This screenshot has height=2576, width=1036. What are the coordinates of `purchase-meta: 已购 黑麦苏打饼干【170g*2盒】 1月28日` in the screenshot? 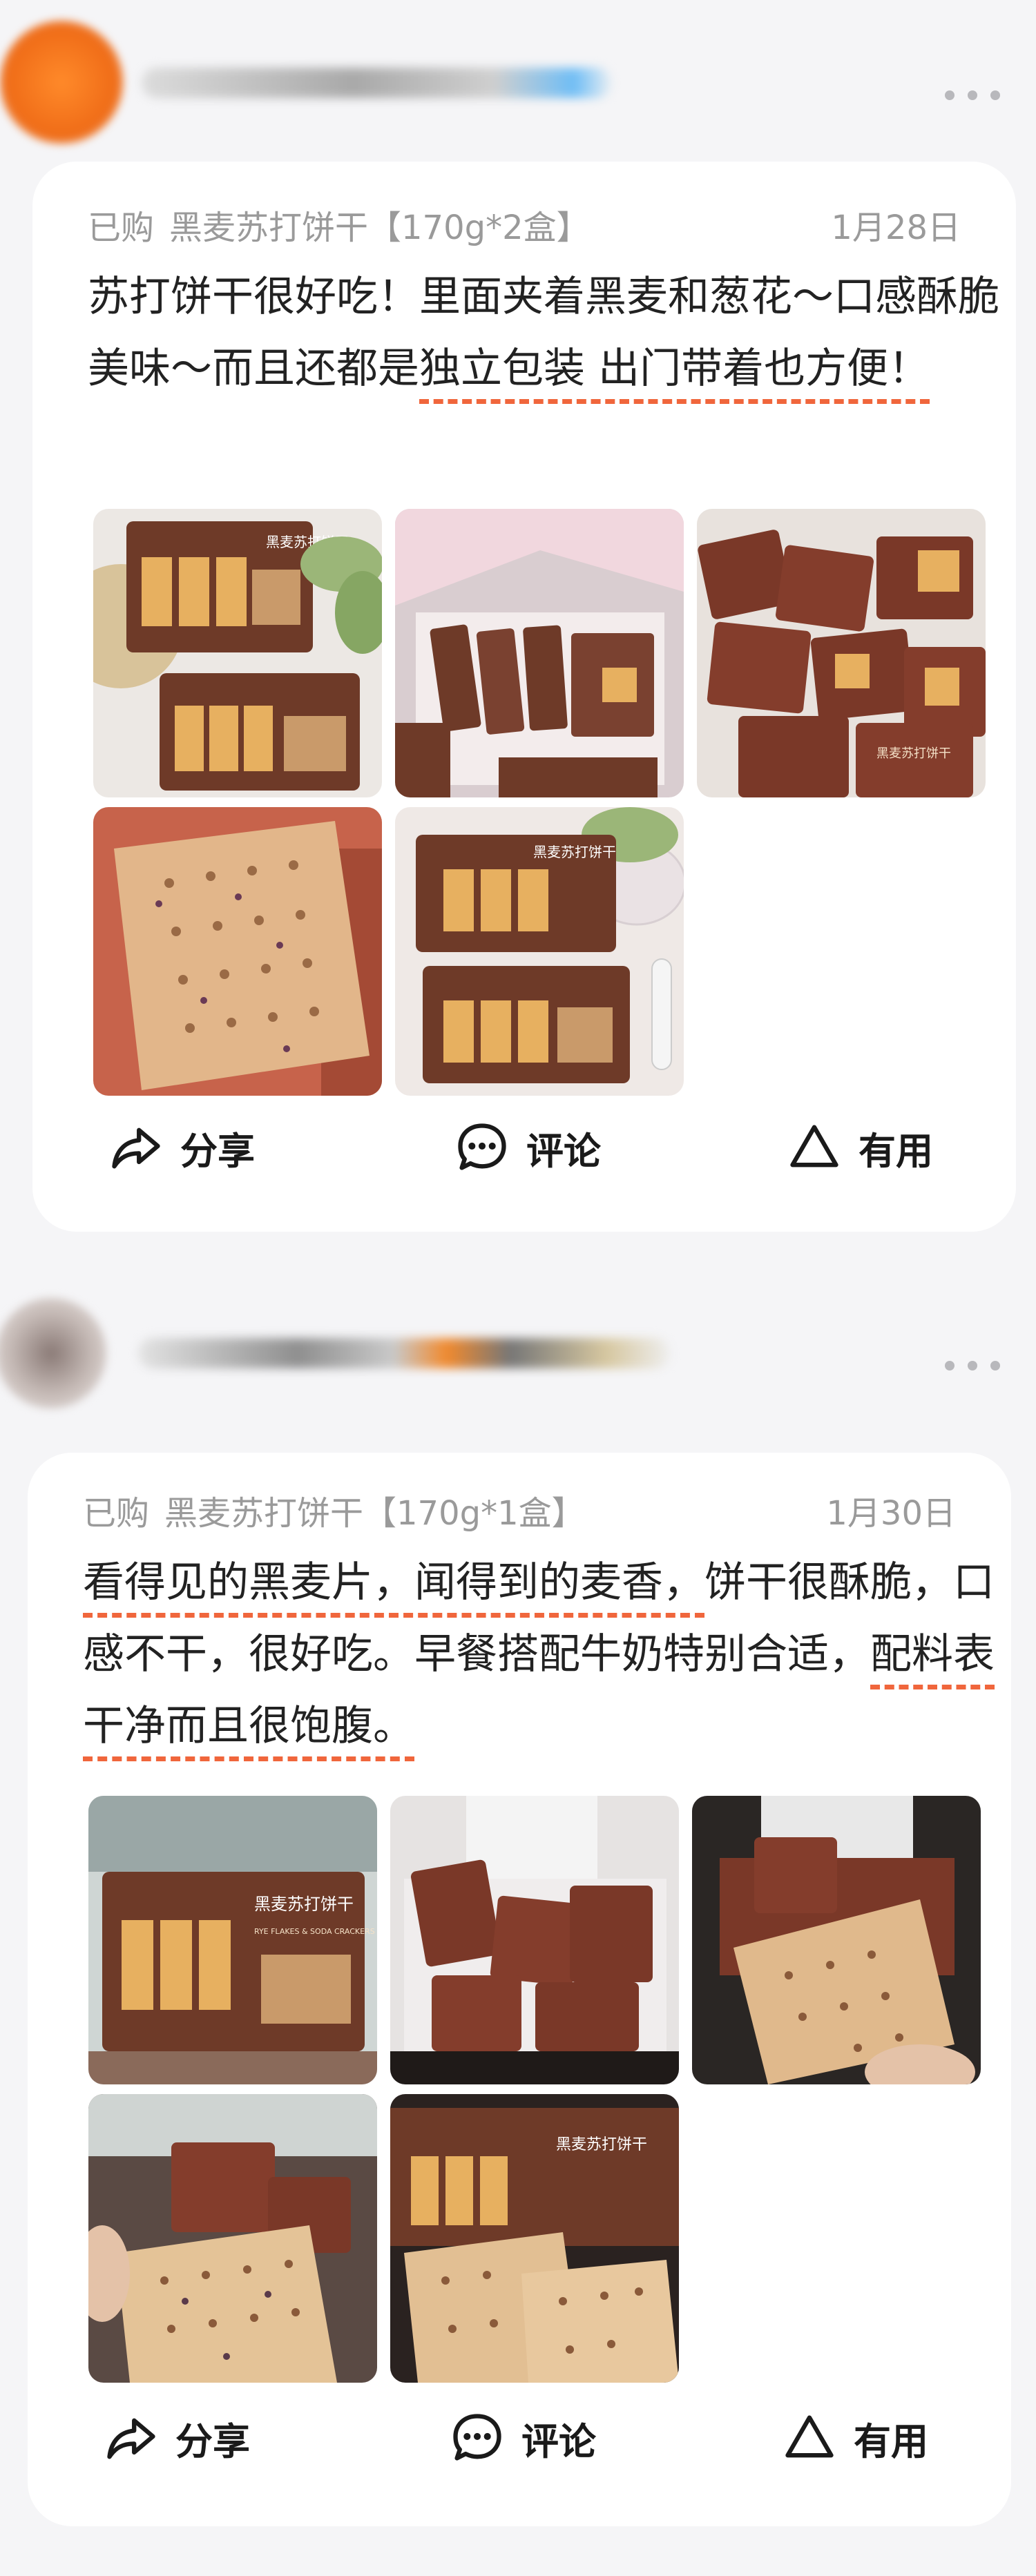 It's located at (524, 223).